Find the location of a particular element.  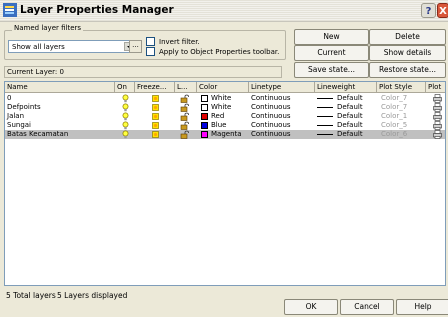

displayed-layers-status: 5 Layers displayed is located at coordinates (92, 295).